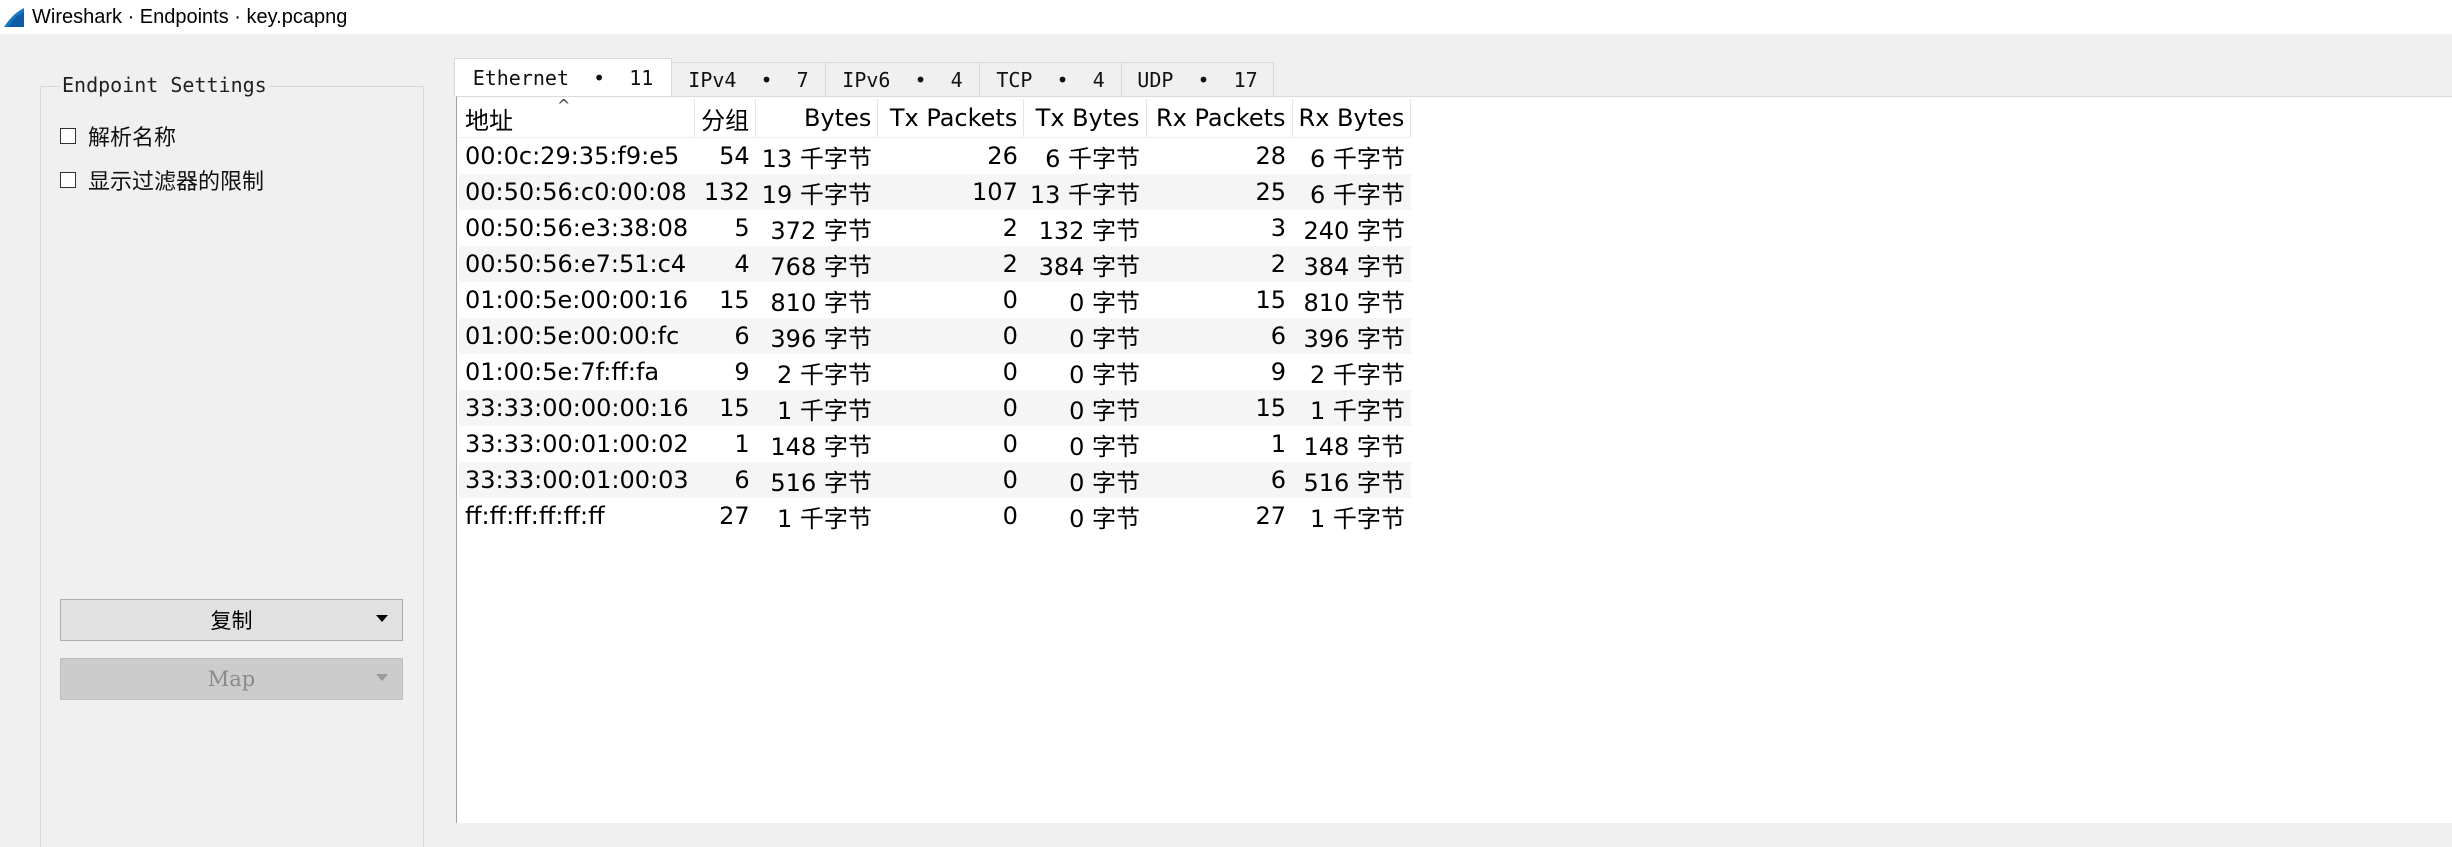 The height and width of the screenshot is (847, 2452). I want to click on copy-button-label: 复制, so click(231, 621).